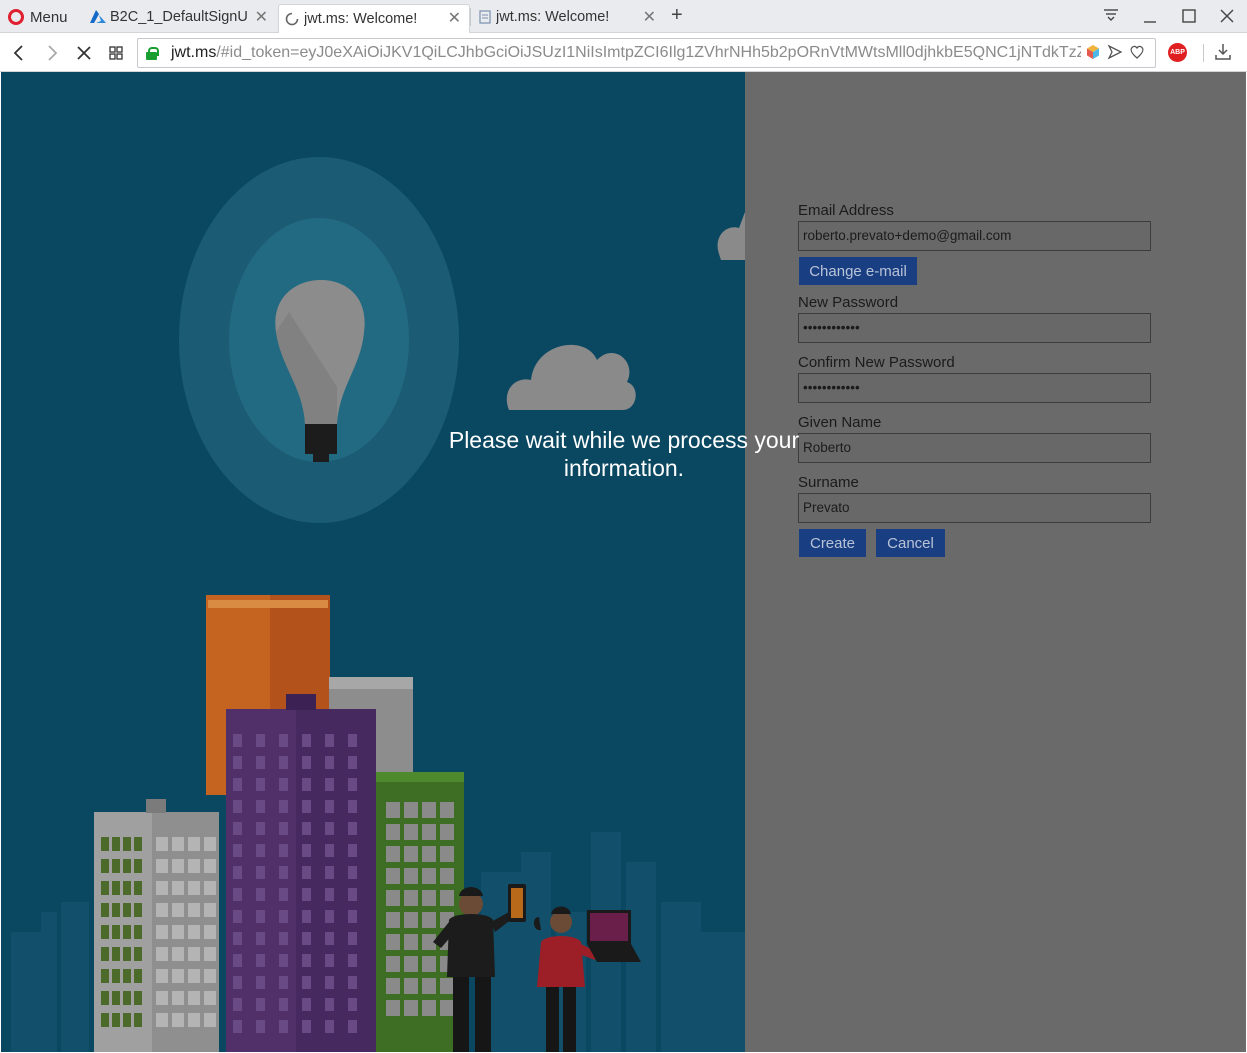 This screenshot has width=1247, height=1053. What do you see at coordinates (84, 53) in the screenshot?
I see `stop-loading-icon` at bounding box center [84, 53].